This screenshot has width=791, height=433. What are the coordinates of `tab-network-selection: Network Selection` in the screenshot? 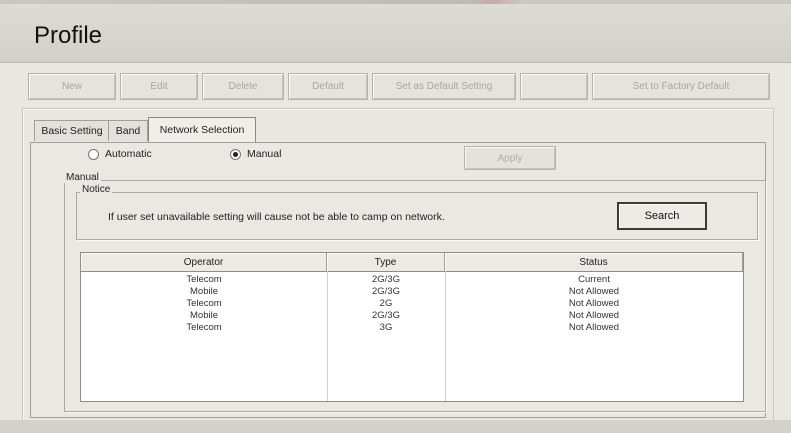 It's located at (202, 129).